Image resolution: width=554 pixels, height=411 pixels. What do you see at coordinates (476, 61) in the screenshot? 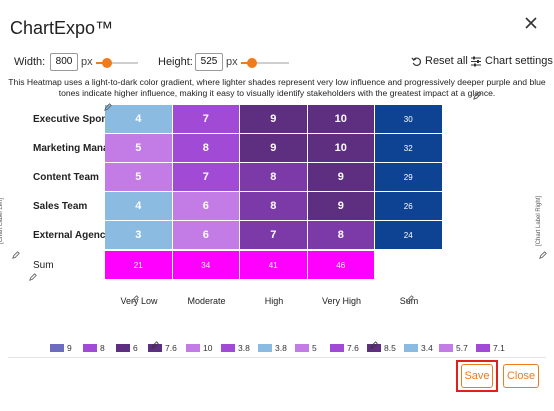
I see `settings-sliders-icon` at bounding box center [476, 61].